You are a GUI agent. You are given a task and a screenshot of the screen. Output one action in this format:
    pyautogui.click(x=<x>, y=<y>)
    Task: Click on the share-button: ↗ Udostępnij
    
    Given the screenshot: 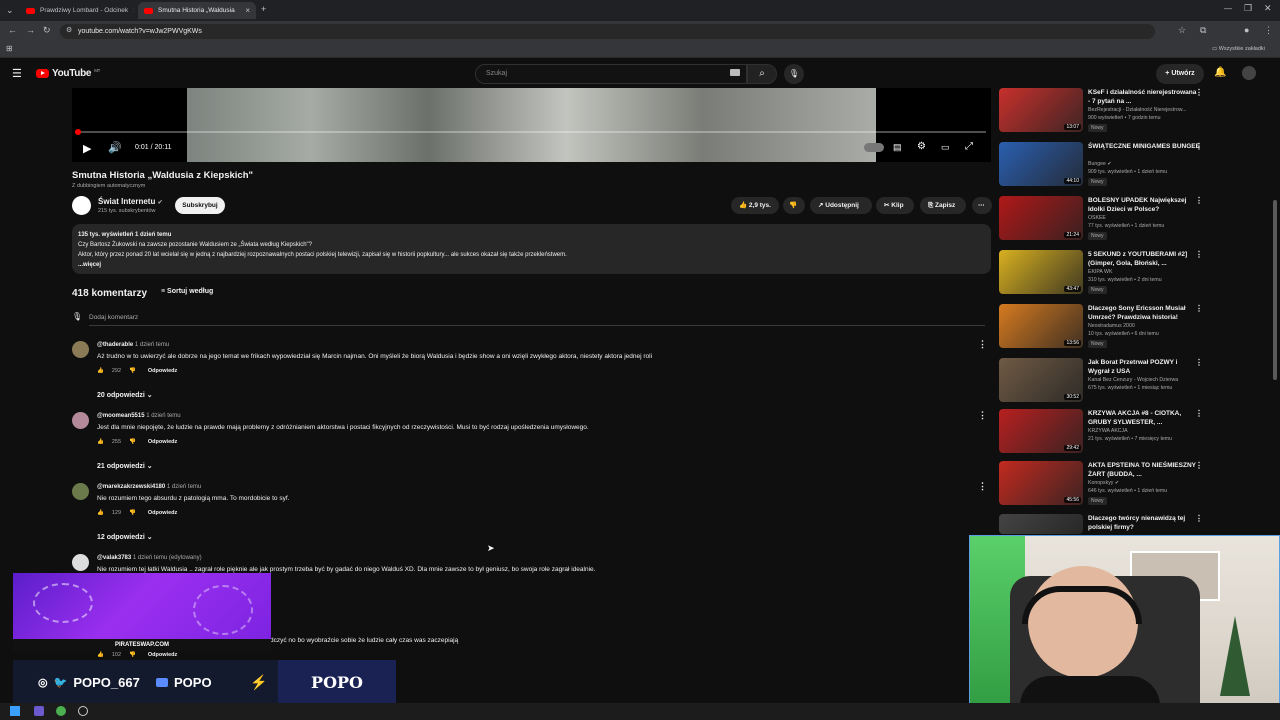 What is the action you would take?
    pyautogui.click(x=841, y=205)
    